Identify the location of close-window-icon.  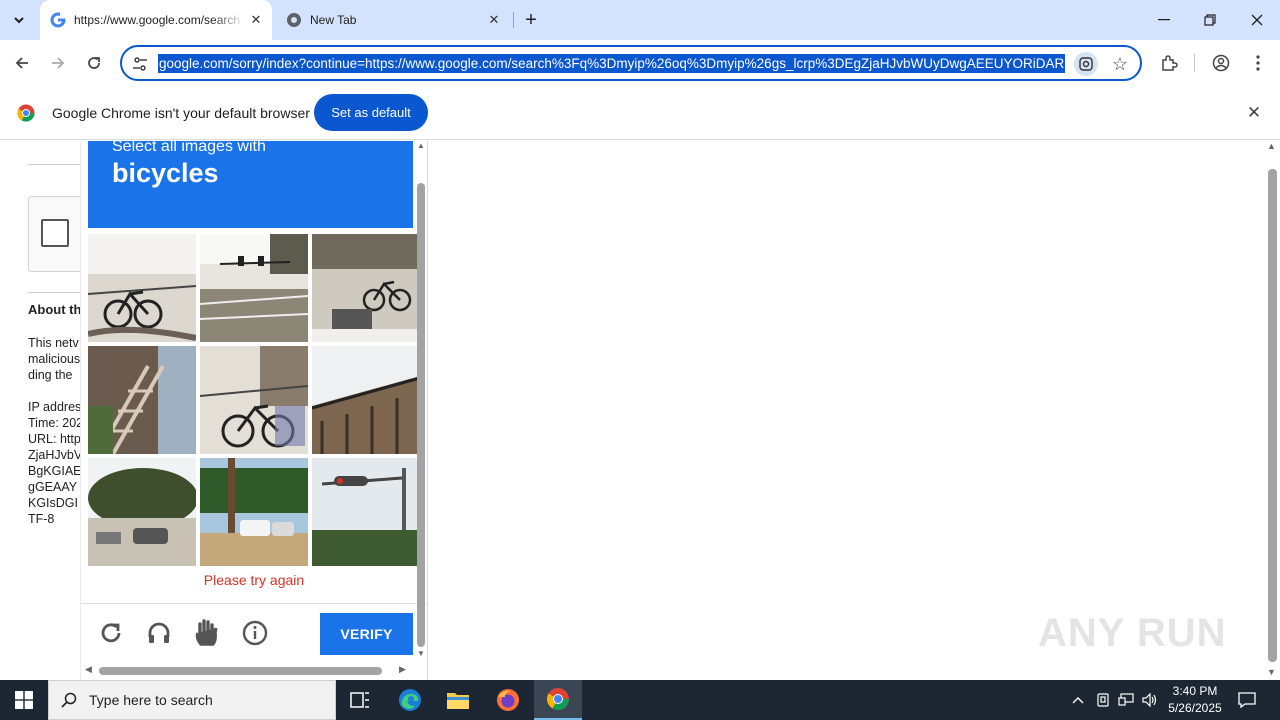
(1257, 20).